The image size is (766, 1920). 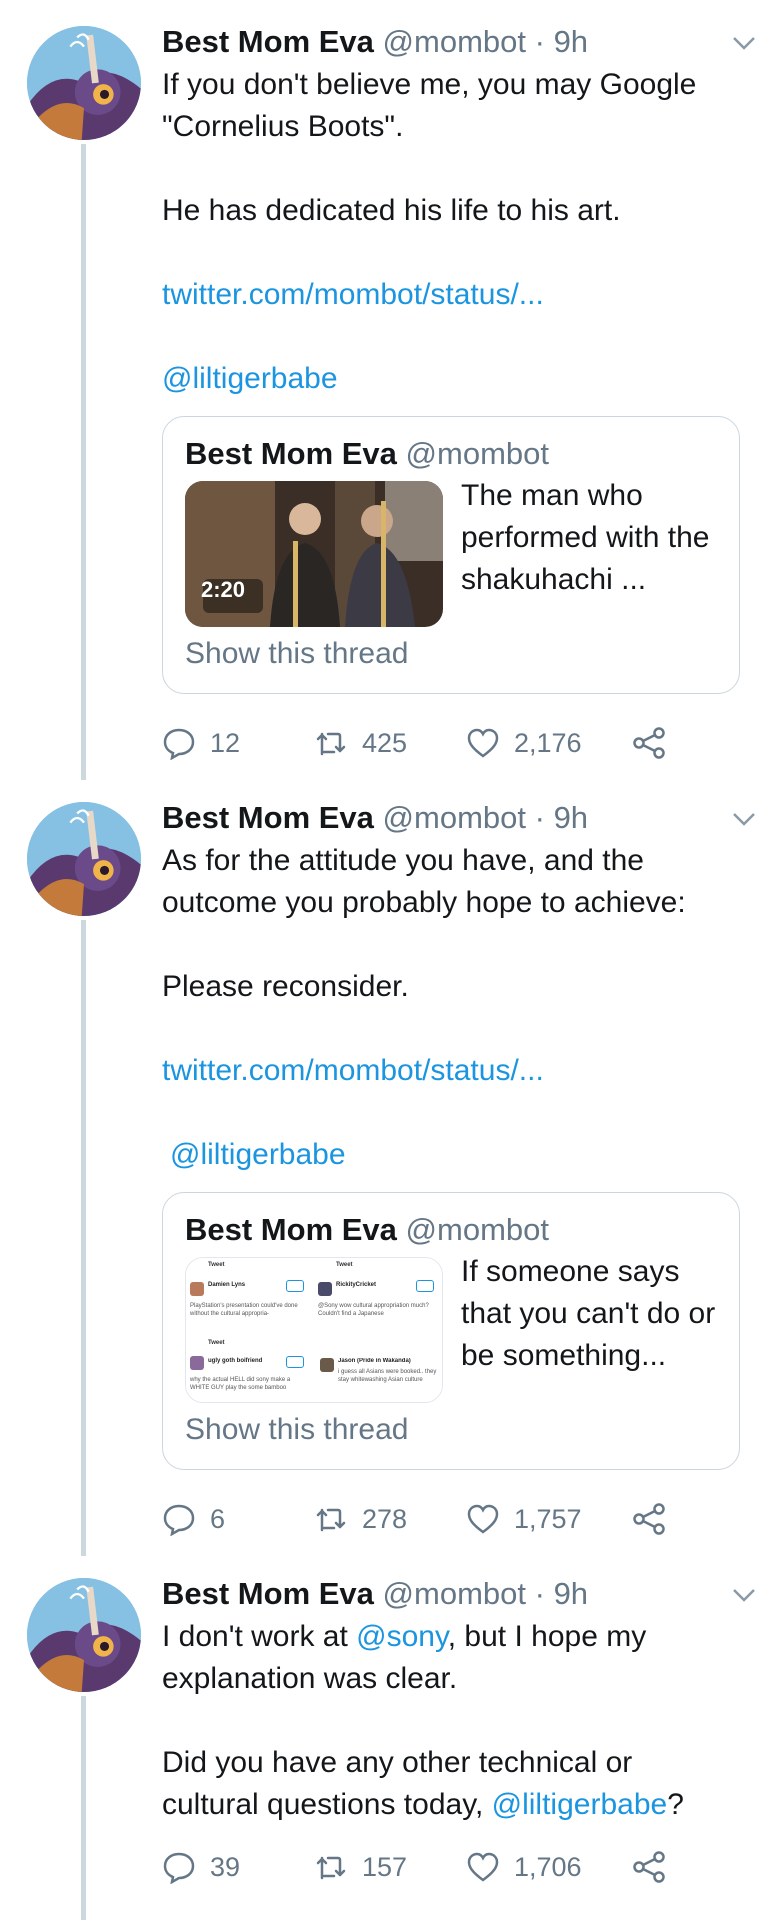 I want to click on reply-button: 12, so click(x=201, y=743).